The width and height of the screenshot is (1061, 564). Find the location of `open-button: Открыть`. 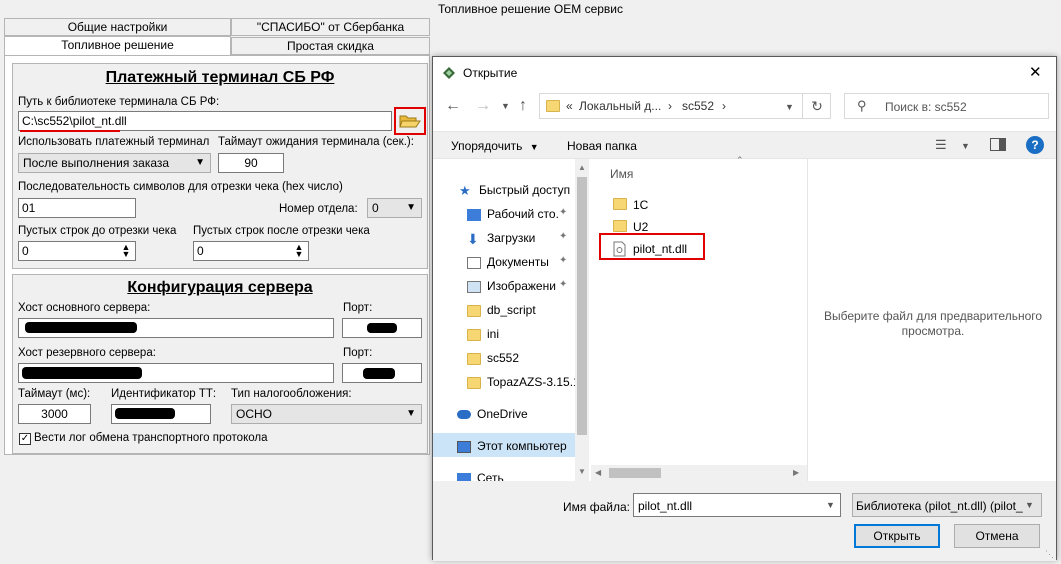

open-button: Открыть is located at coordinates (897, 536).